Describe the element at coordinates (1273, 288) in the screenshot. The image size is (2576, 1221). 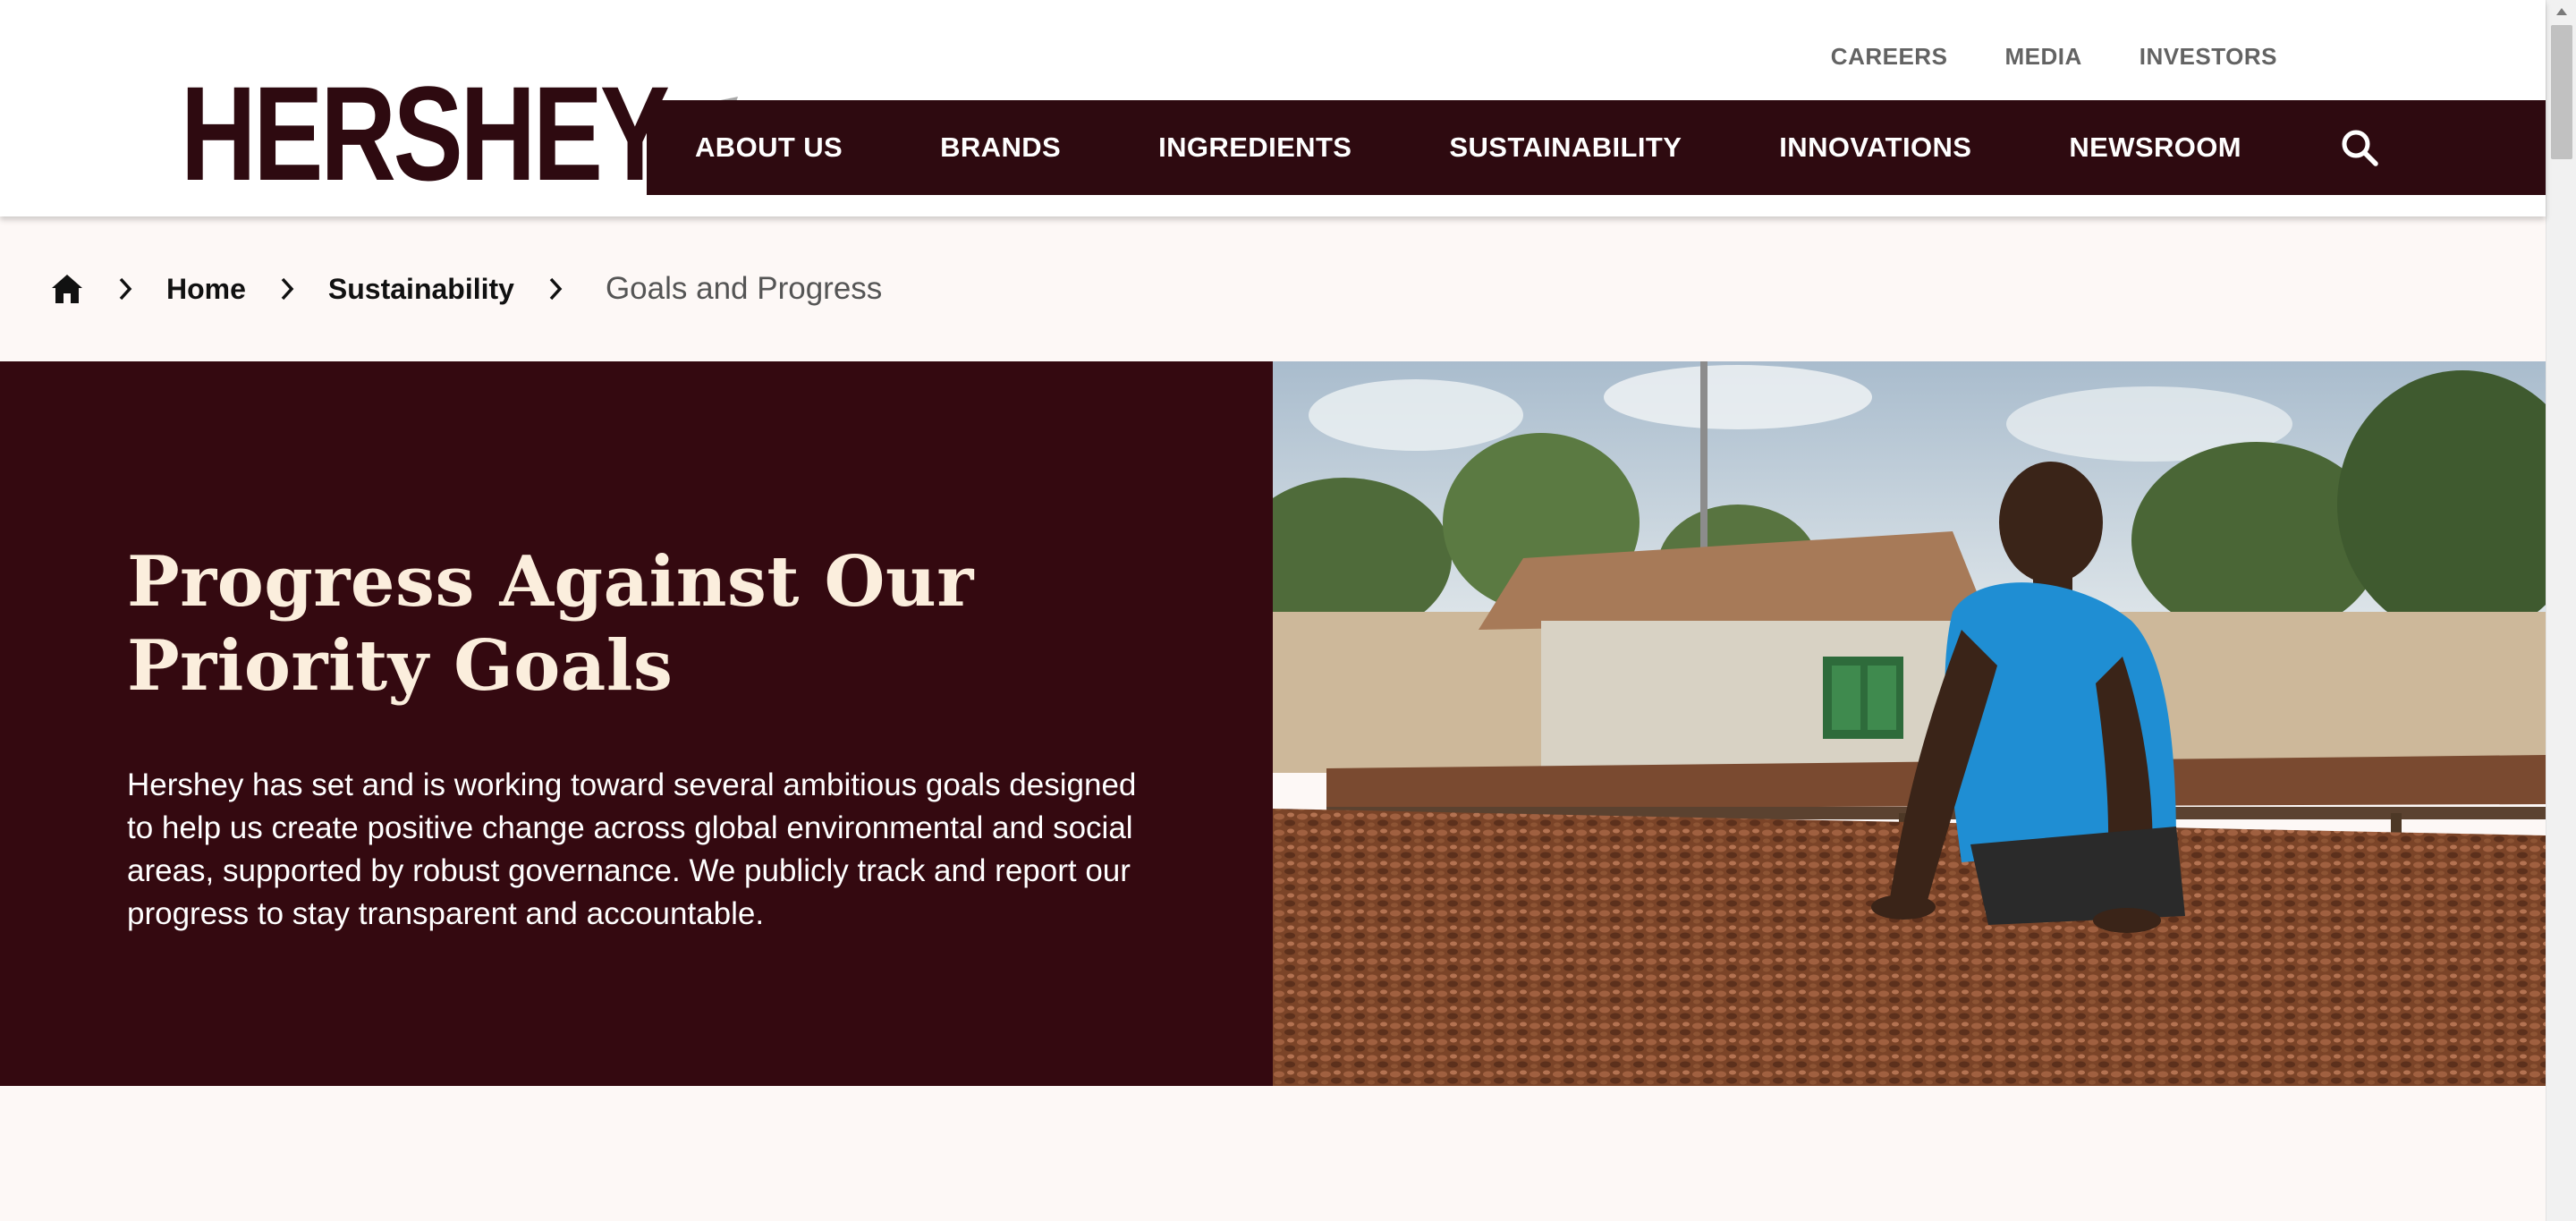
I see `breadcrumb: Home Sustainability Goals and Progress` at that location.